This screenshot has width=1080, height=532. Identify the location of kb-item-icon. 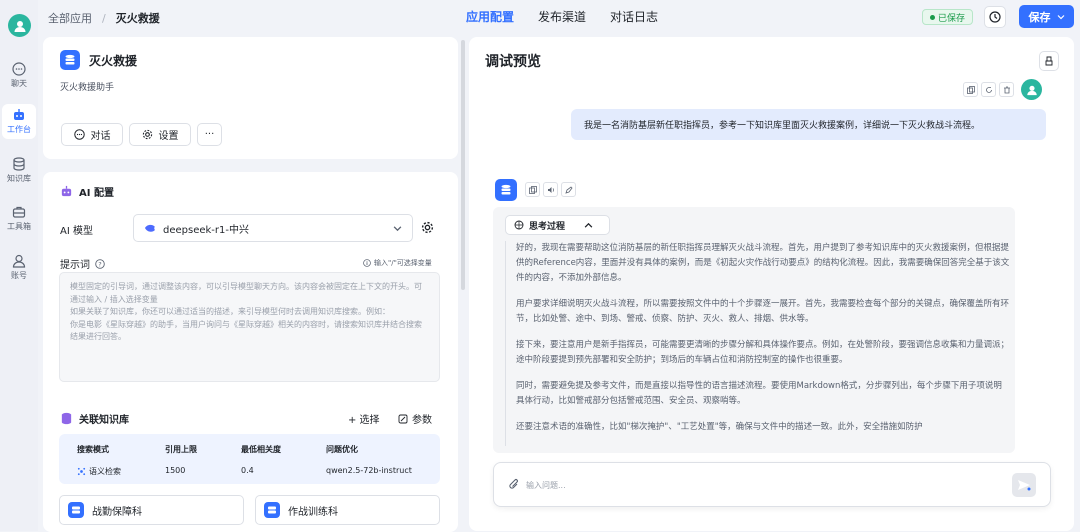
(76, 510).